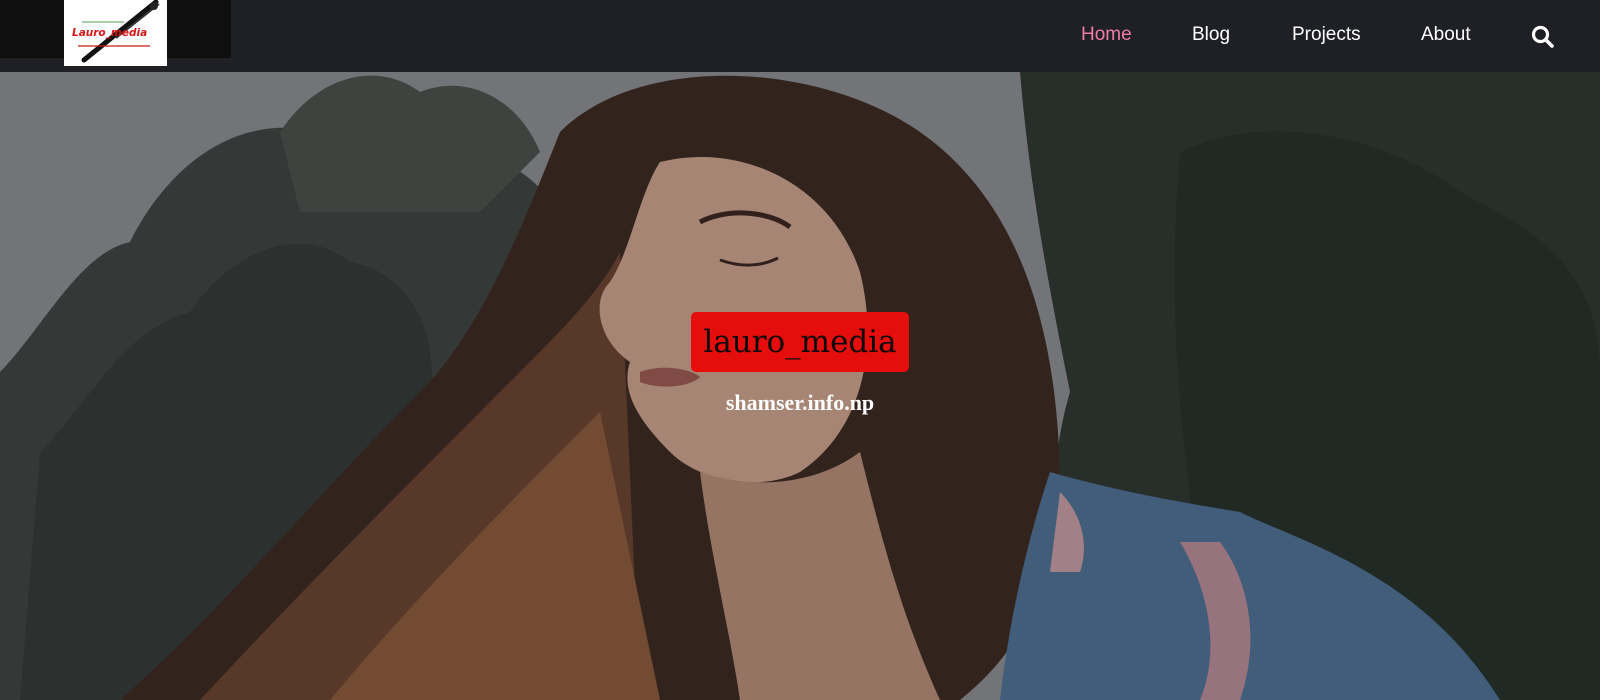 This screenshot has height=700, width=1600. What do you see at coordinates (1446, 35) in the screenshot?
I see `nav-about: About` at bounding box center [1446, 35].